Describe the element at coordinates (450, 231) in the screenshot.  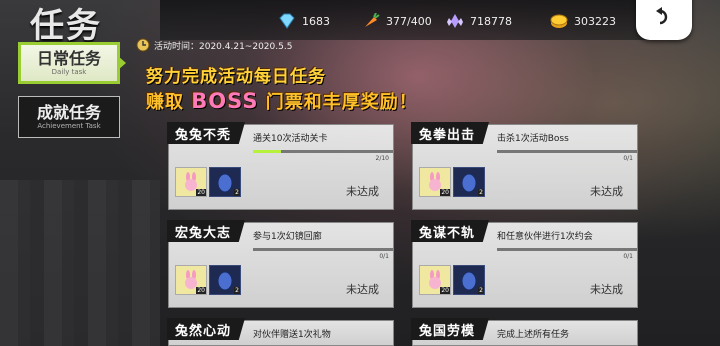
I see `task-title: 兔谋不轨` at that location.